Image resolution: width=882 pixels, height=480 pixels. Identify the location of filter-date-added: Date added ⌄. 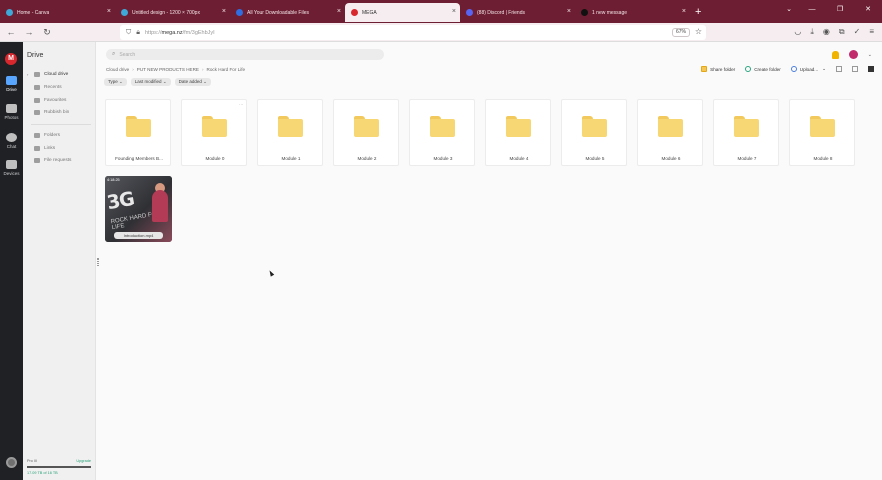
(192, 82).